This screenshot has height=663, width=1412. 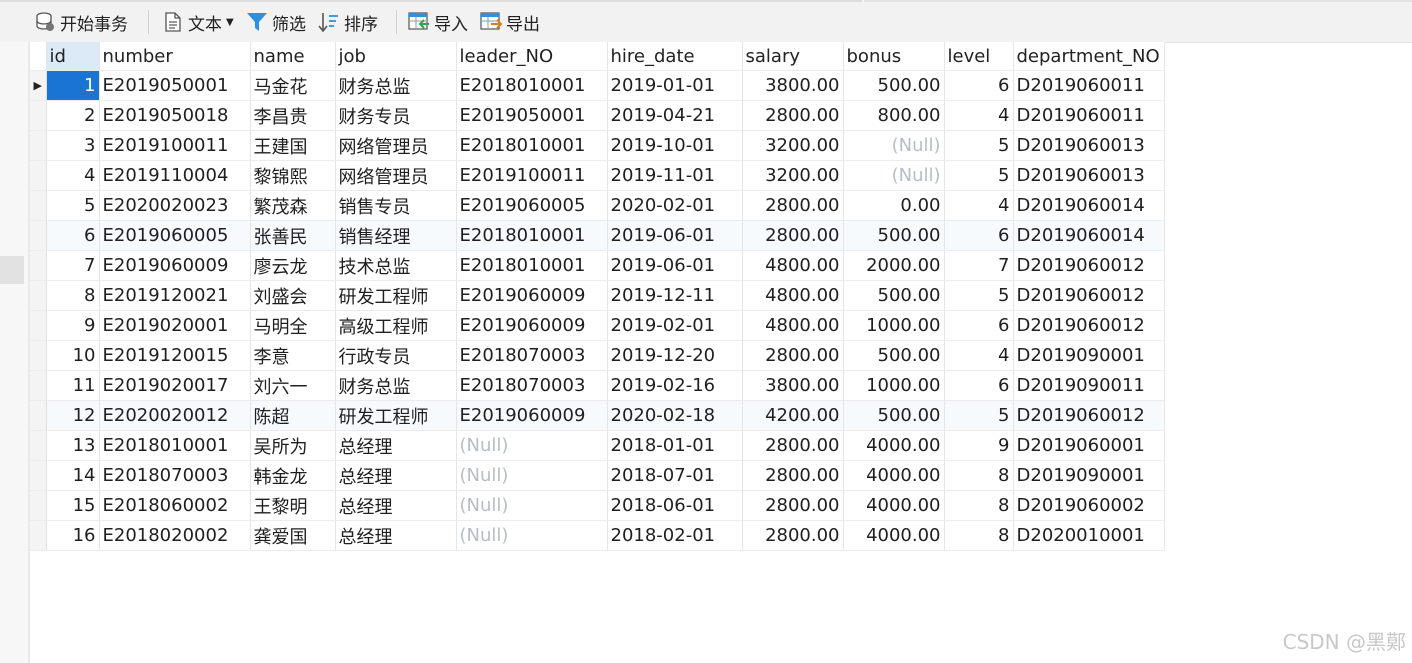 What do you see at coordinates (675, 205) in the screenshot?
I see `cell-hire-date: 2020-02-01` at bounding box center [675, 205].